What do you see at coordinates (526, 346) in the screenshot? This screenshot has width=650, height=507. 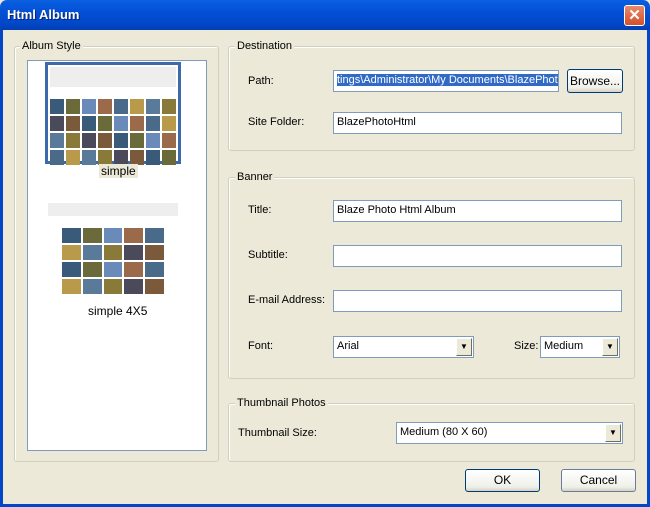 I see `size-label: Size:` at bounding box center [526, 346].